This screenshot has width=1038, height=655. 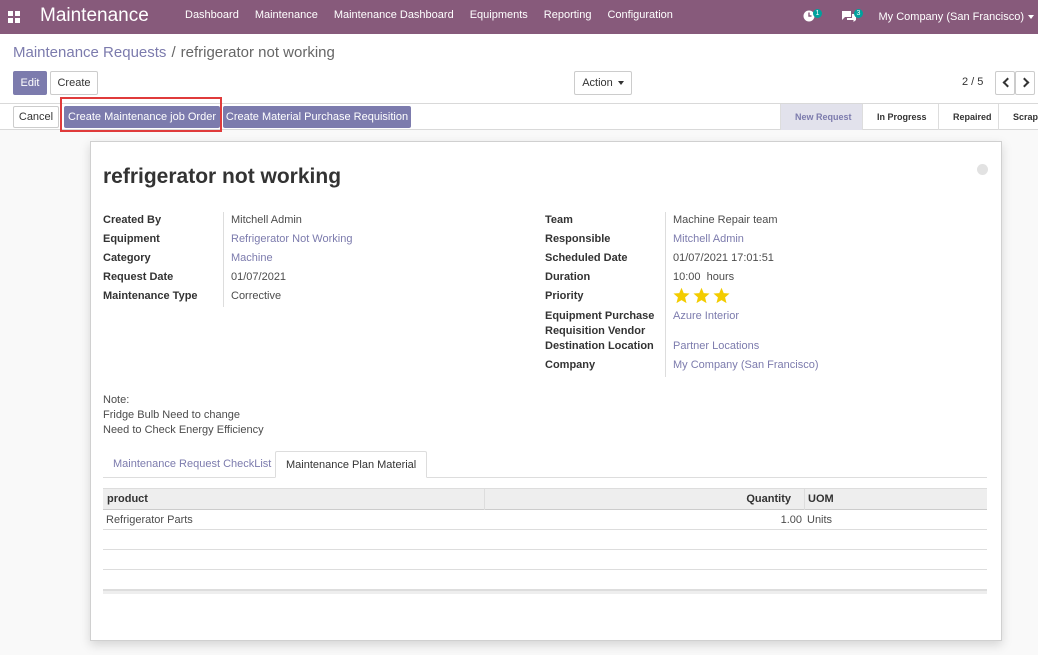 I want to click on tab-maintenance-request-checklist: Maintenance Request CheckList, so click(x=192, y=464).